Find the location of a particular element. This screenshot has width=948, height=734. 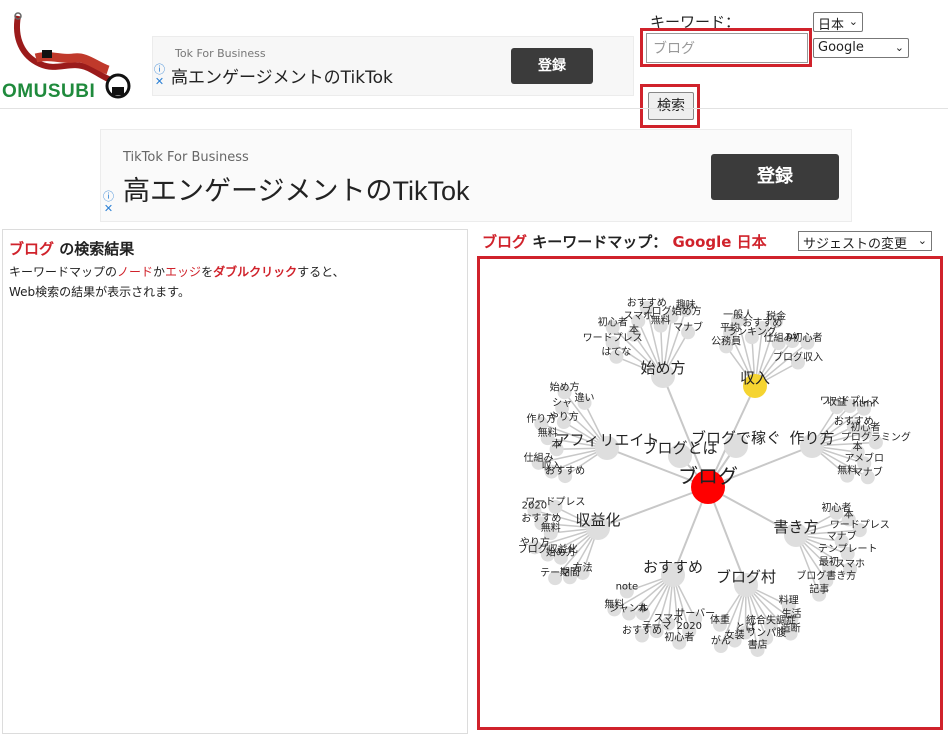

search-button: 検索 is located at coordinates (671, 106).